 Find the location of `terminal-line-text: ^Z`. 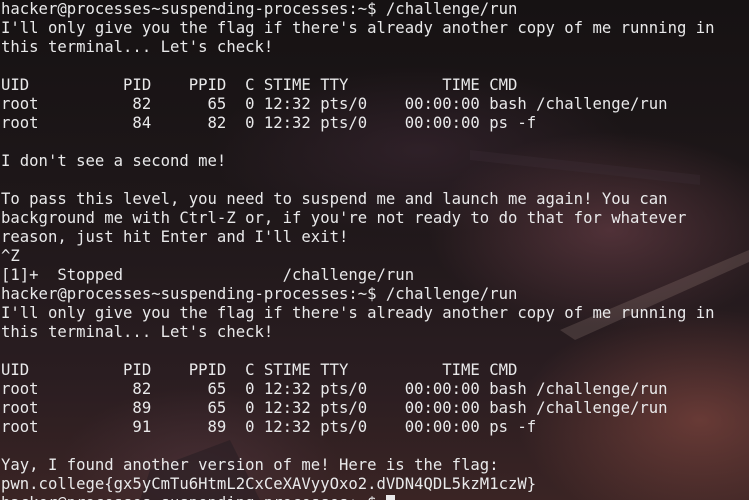

terminal-line-text: ^Z is located at coordinates (10, 256).